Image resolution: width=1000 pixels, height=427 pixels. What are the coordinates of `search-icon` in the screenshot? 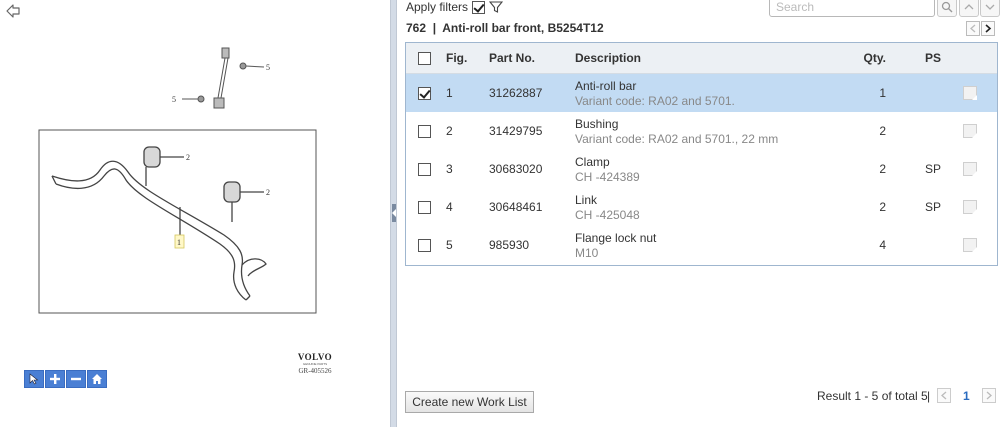 It's located at (947, 7).